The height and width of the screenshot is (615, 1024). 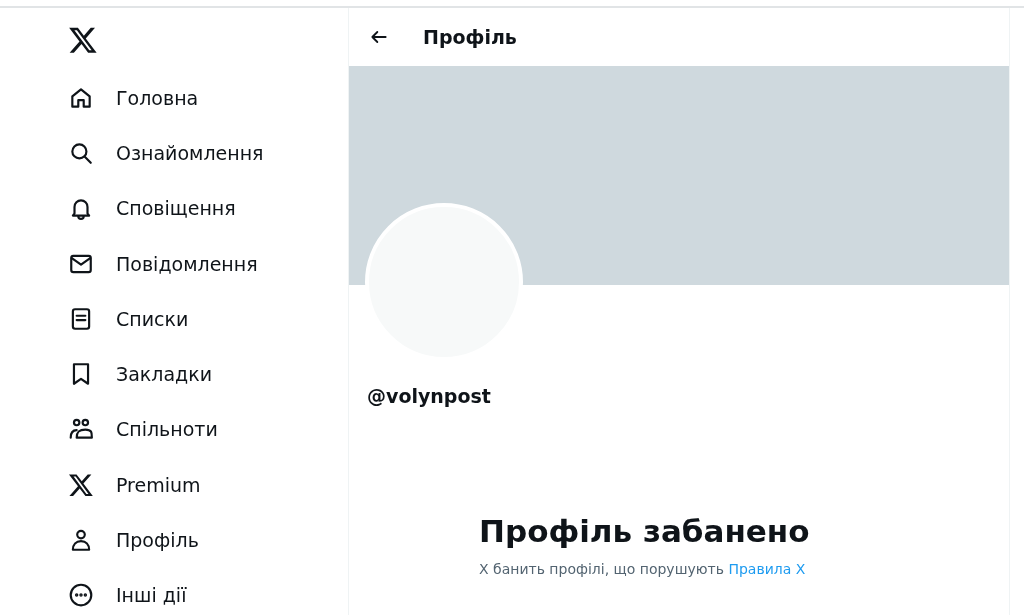 What do you see at coordinates (208, 485) in the screenshot?
I see `sidebar-item: Premium` at bounding box center [208, 485].